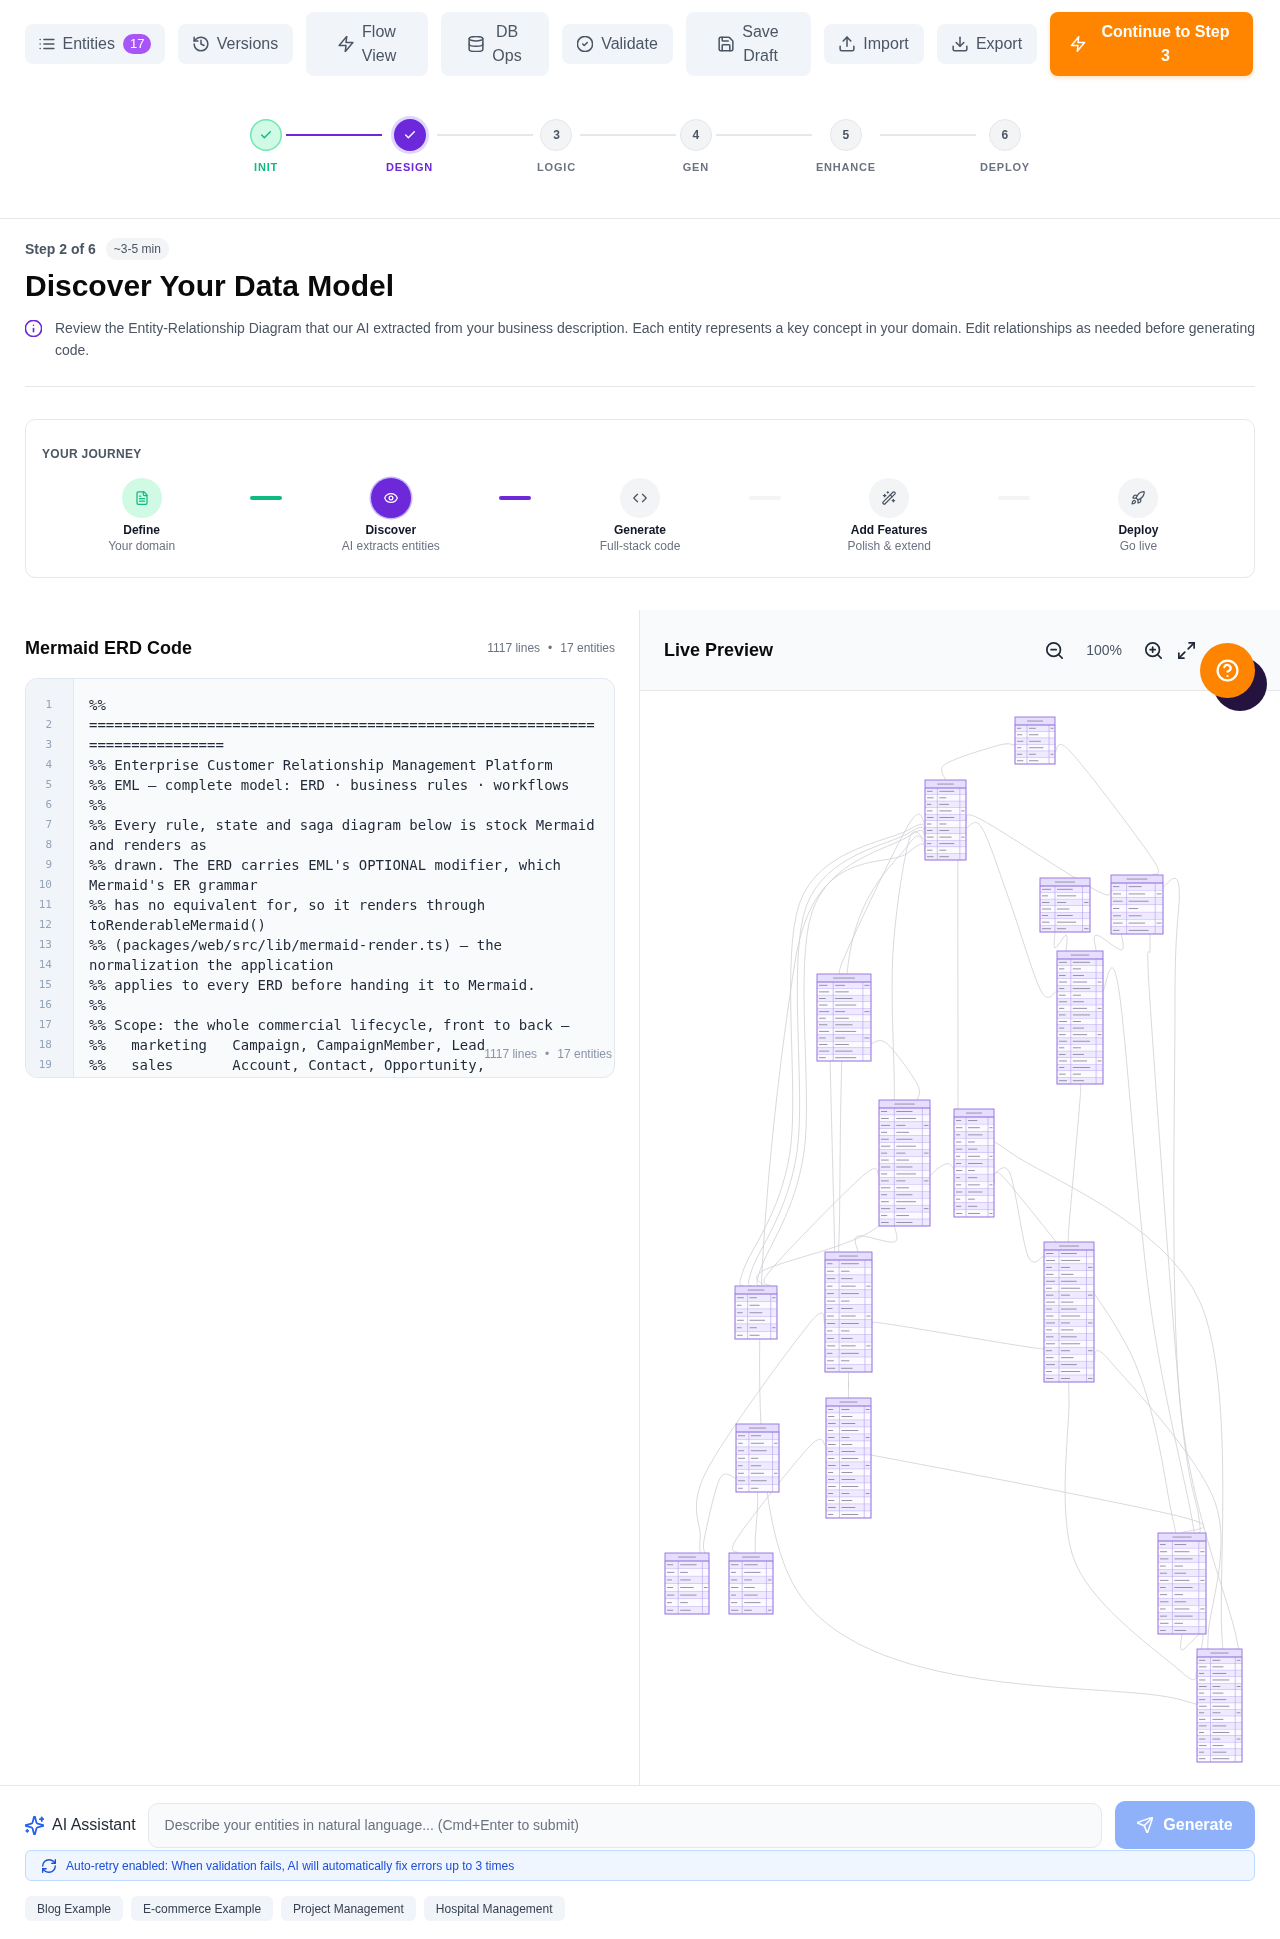 The width and height of the screenshot is (1280, 1939). I want to click on save-draft-button: Save Draft, so click(748, 44).